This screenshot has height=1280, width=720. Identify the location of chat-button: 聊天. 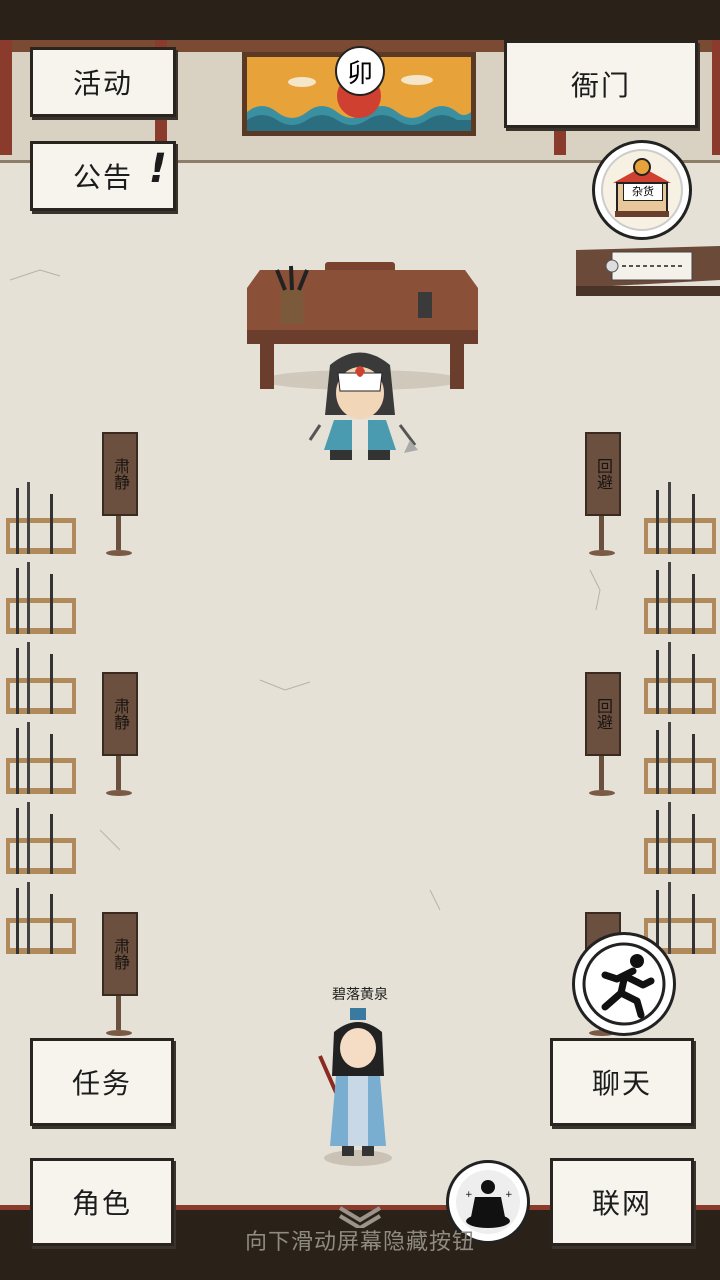
(622, 1082).